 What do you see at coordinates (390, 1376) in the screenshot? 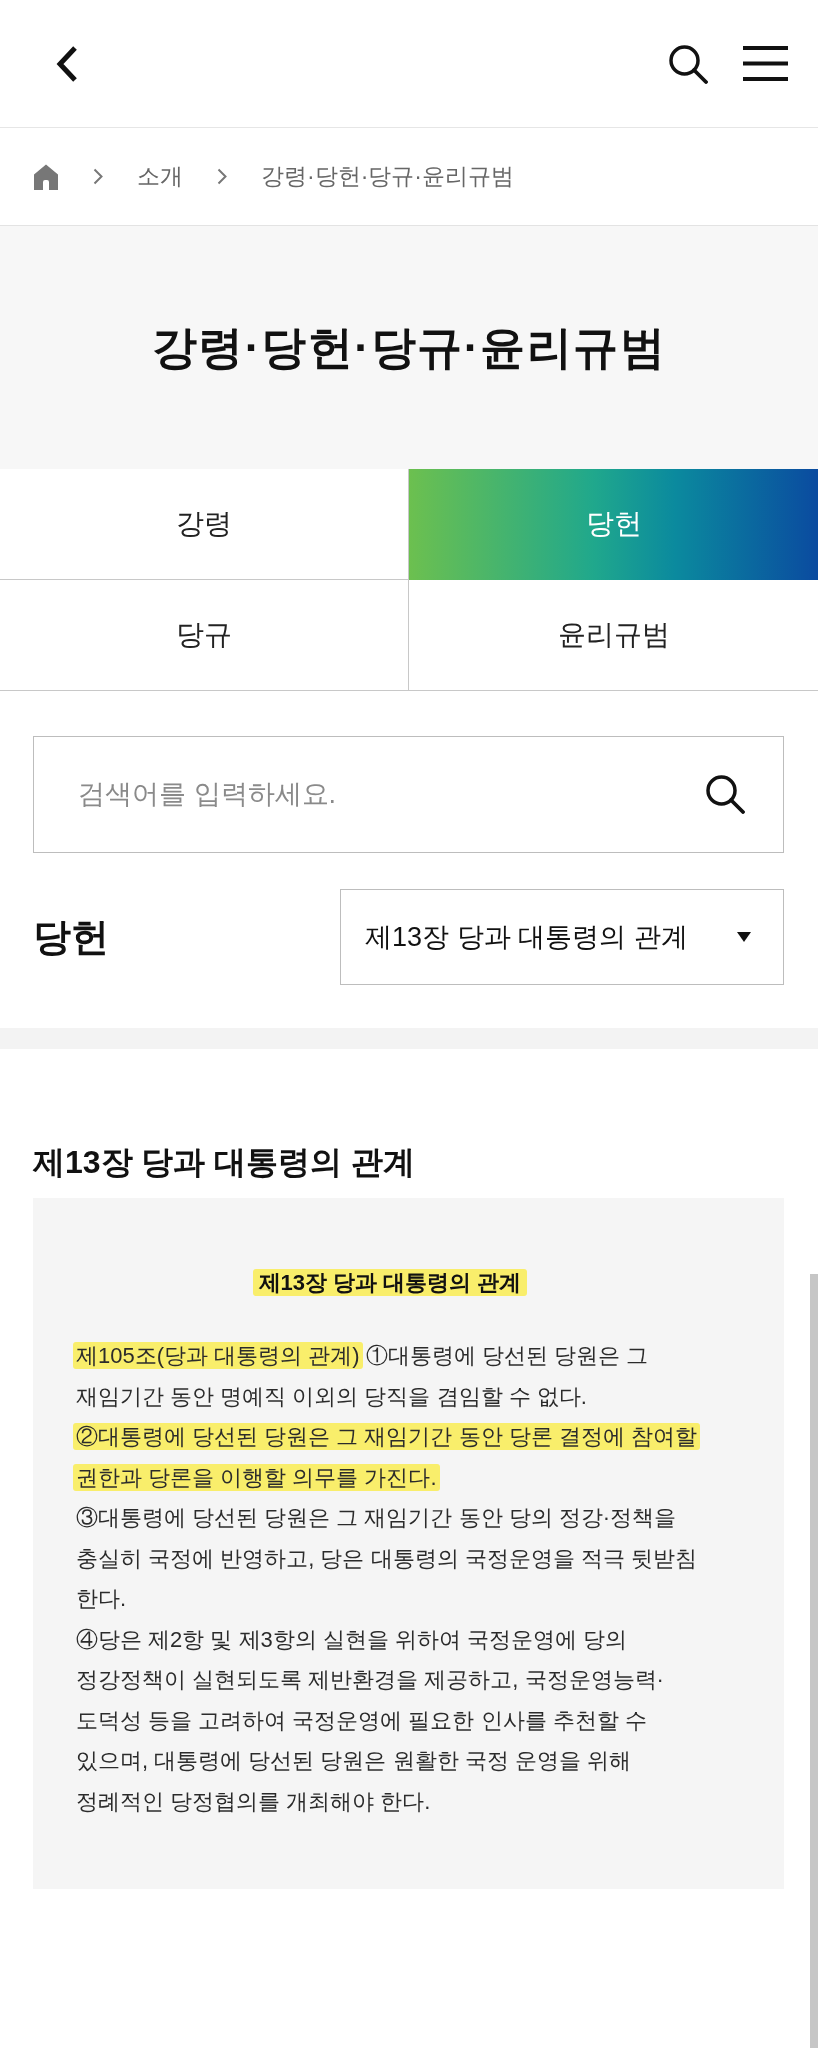
I see `clause-text: 제105조(당과 대통령의 관계) ①대통령에 당선된 당원은 그 재임기간 동안 명예직 이외의 당직을 겸임할 수 없다.` at bounding box center [390, 1376].